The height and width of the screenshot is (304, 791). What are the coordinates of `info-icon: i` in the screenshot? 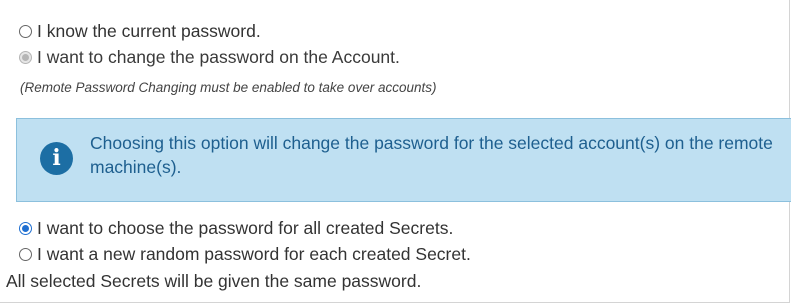 It's located at (56, 158).